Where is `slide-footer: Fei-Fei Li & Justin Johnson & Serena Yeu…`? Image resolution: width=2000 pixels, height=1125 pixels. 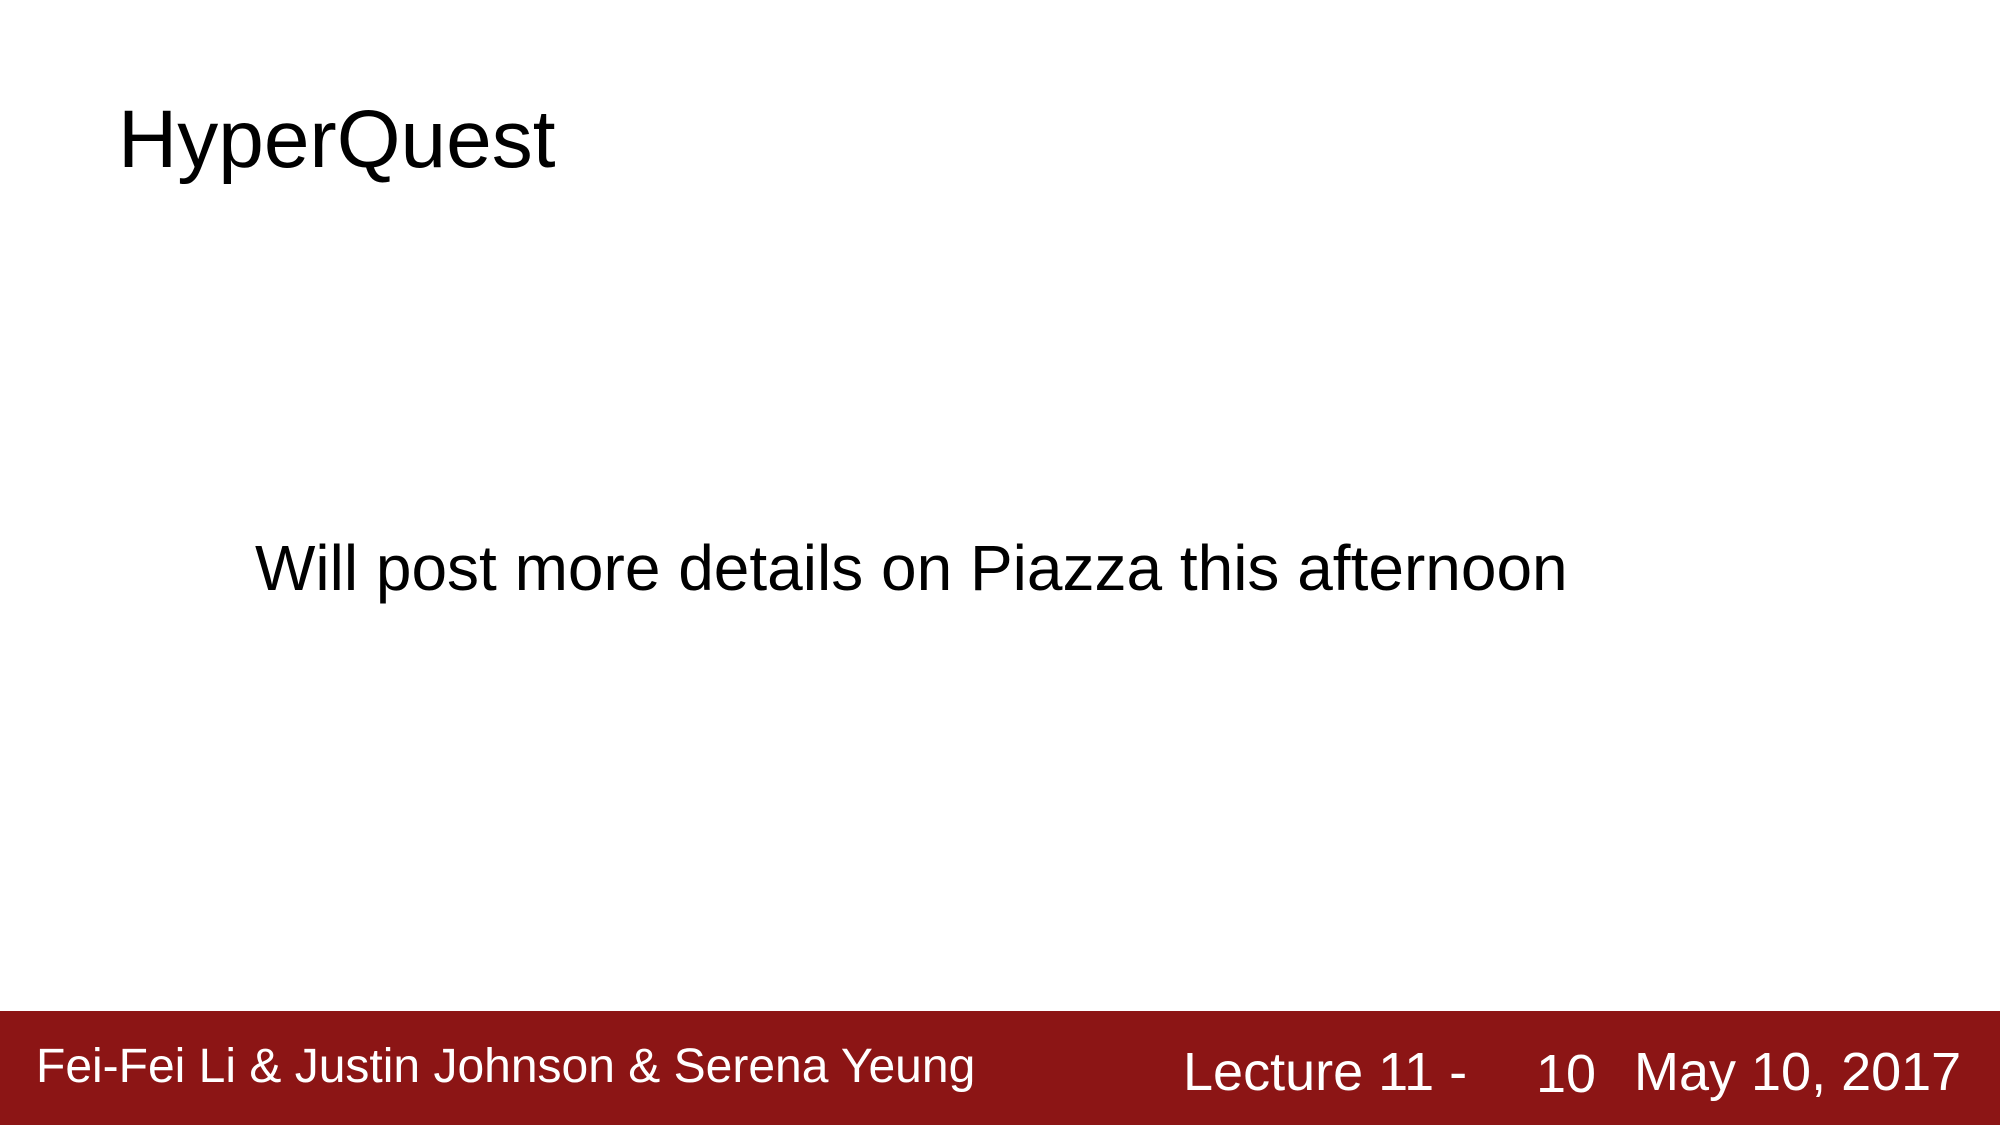 slide-footer: Fei-Fei Li & Justin Johnson & Serena Yeu… is located at coordinates (1000, 1068).